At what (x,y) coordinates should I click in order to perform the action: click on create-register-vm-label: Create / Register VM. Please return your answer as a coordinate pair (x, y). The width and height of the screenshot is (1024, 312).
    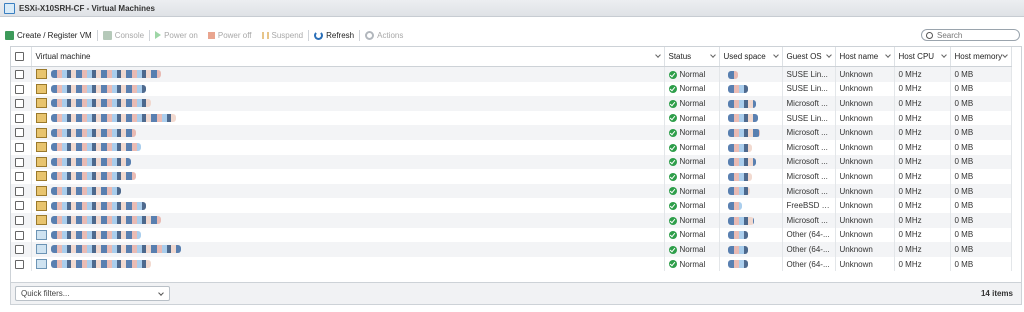
    Looking at the image, I should click on (54, 35).